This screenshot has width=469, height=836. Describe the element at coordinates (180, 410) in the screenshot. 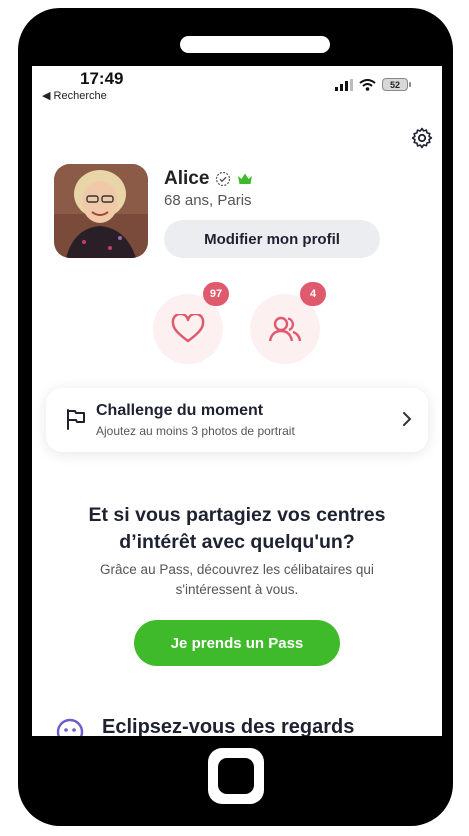

I see `challenge-title: Challenge du moment` at that location.